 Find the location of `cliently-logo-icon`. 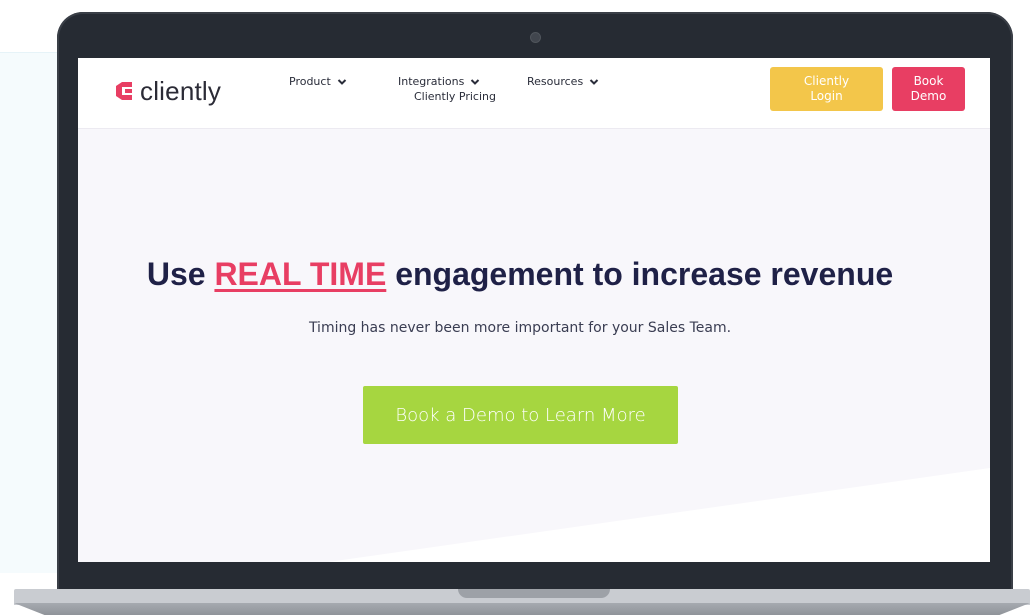

cliently-logo-icon is located at coordinates (124, 91).